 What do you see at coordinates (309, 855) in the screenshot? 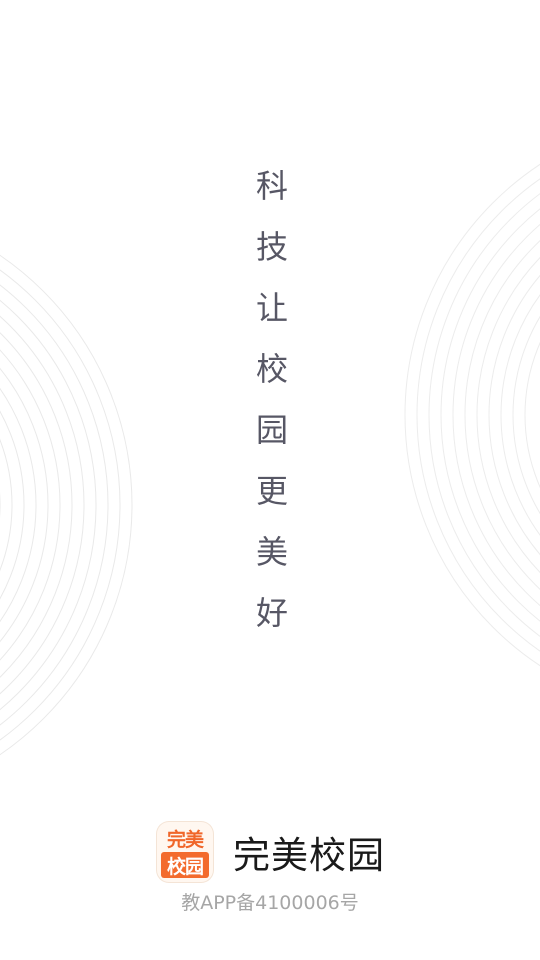
I see `app-name: 完美校园` at bounding box center [309, 855].